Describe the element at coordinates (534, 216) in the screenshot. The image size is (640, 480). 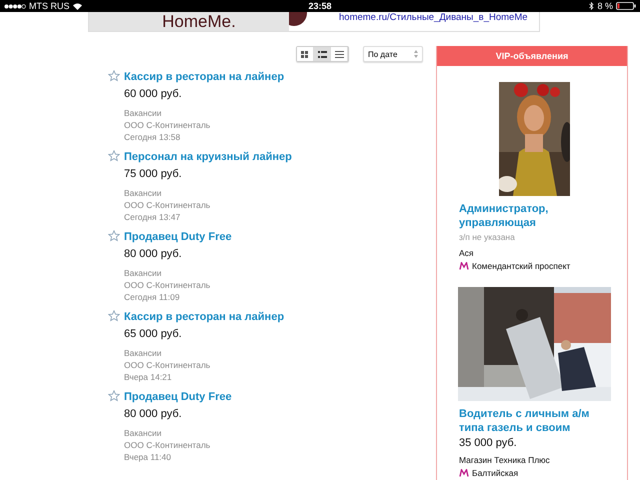
I see `vip-title: Администратор, управляющая` at that location.